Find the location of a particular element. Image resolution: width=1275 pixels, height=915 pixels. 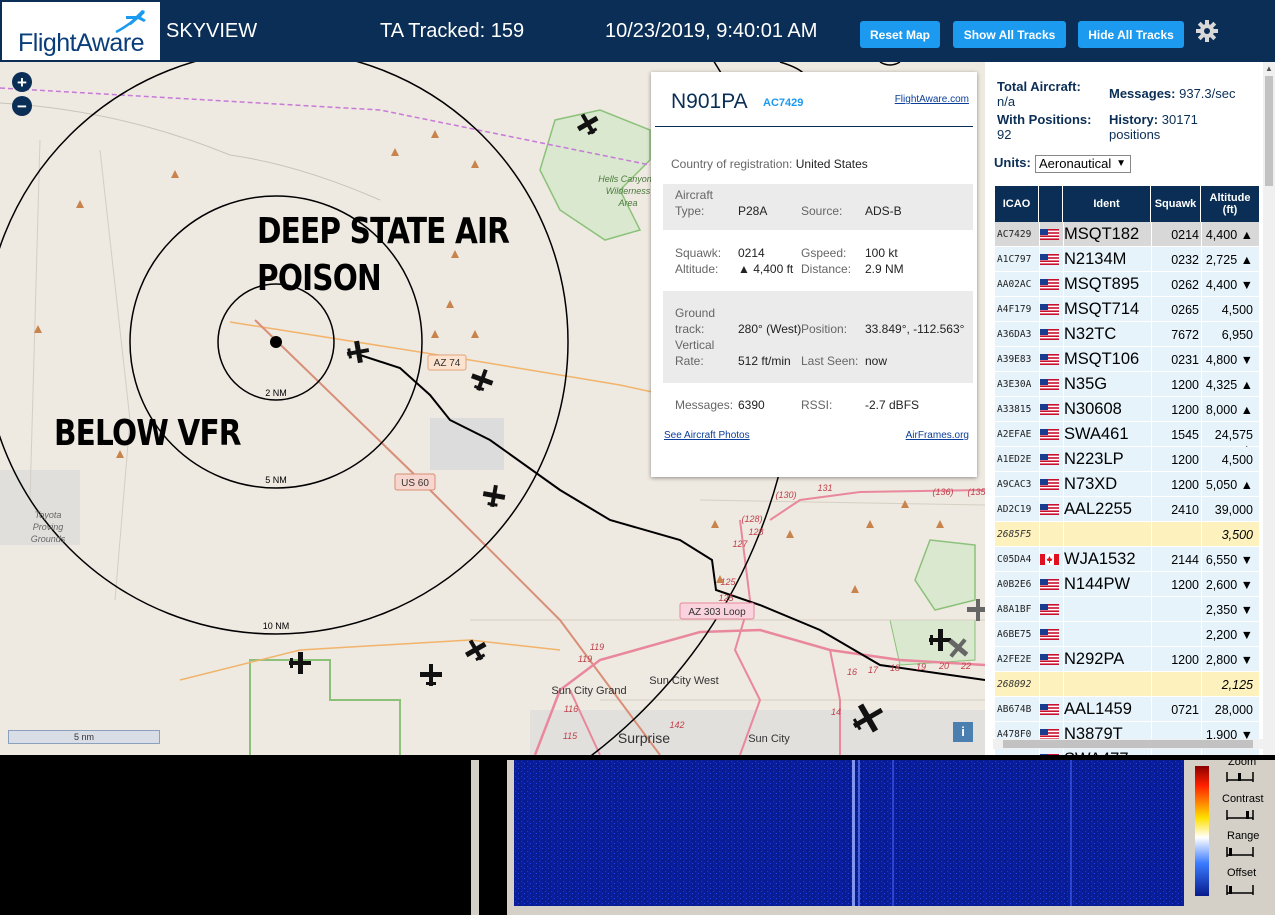

zoom-out-button: − is located at coordinates (22, 106).